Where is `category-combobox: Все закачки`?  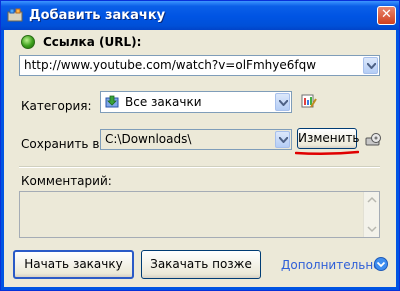 category-combobox: Все закачки is located at coordinates (196, 102).